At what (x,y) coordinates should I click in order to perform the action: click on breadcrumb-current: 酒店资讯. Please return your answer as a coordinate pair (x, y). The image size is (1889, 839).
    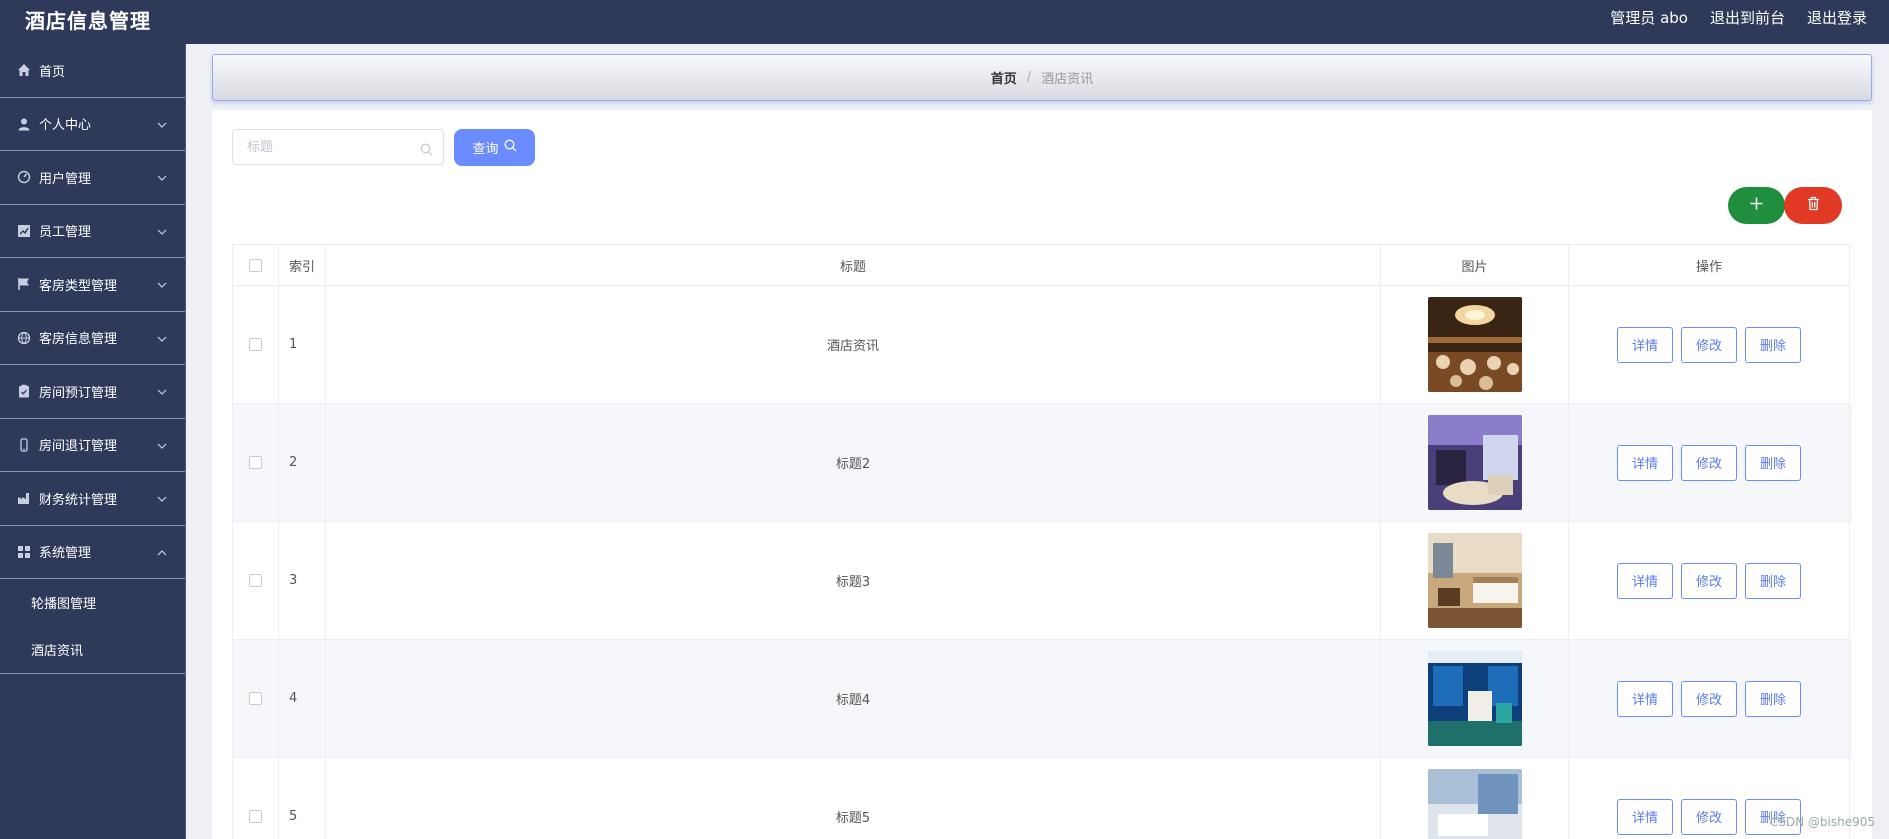
    Looking at the image, I should click on (1067, 79).